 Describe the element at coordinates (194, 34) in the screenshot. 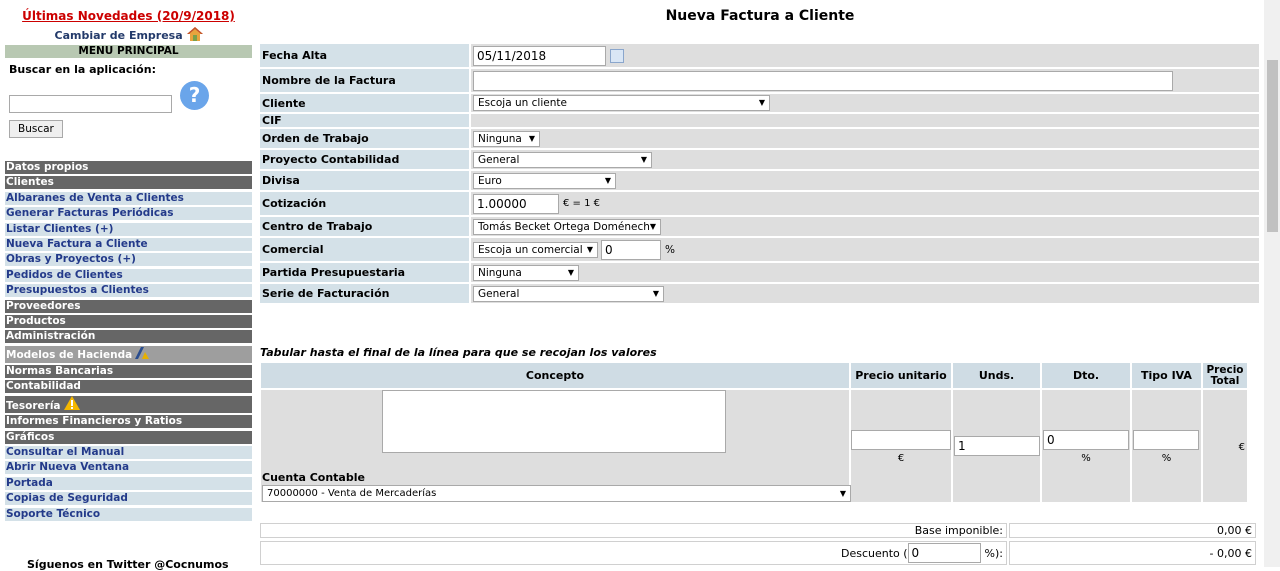

I see `home-icon` at that location.